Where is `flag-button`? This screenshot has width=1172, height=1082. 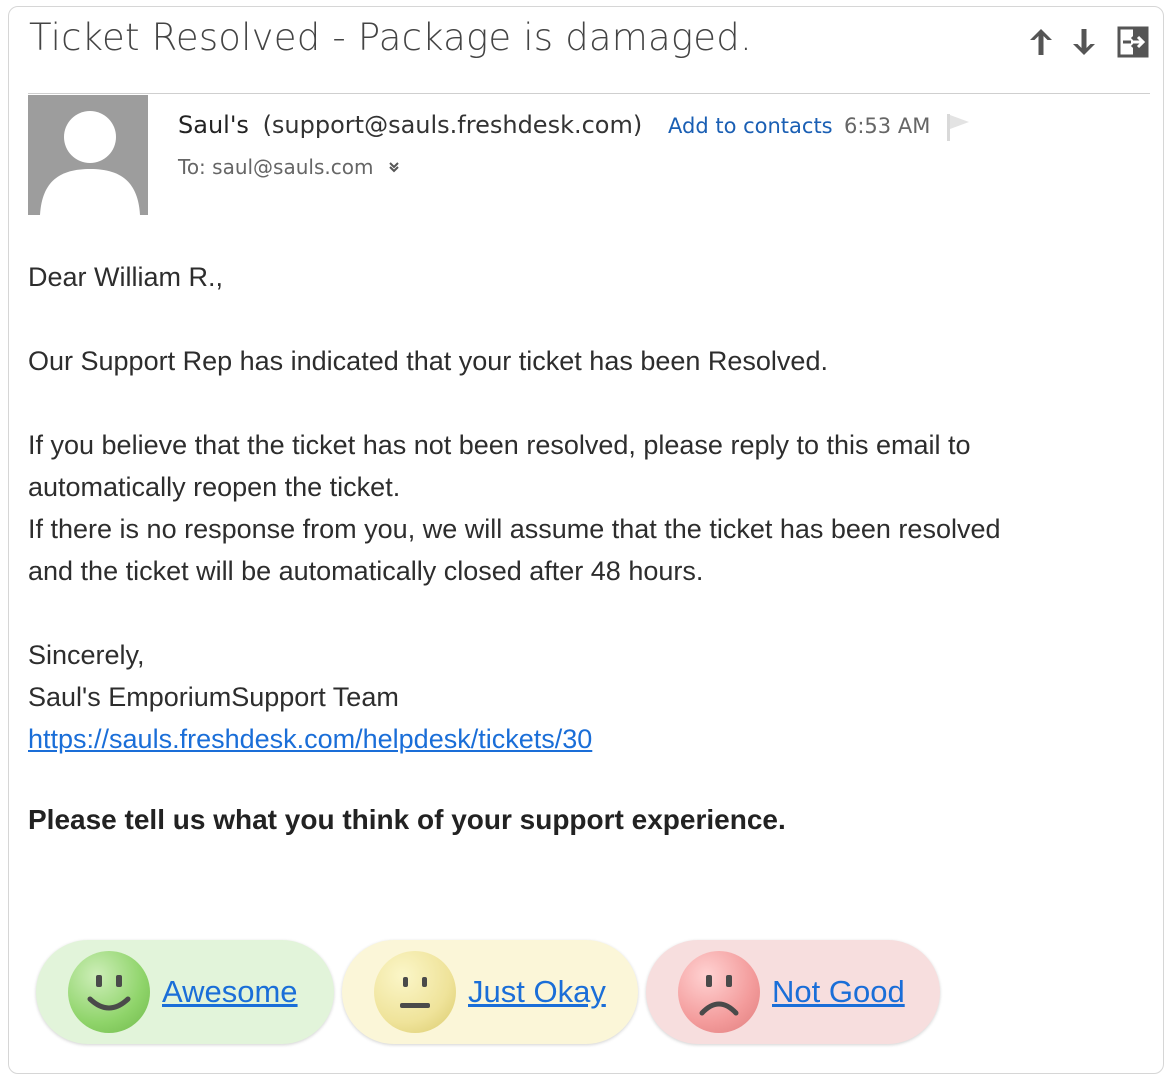
flag-button is located at coordinates (958, 127).